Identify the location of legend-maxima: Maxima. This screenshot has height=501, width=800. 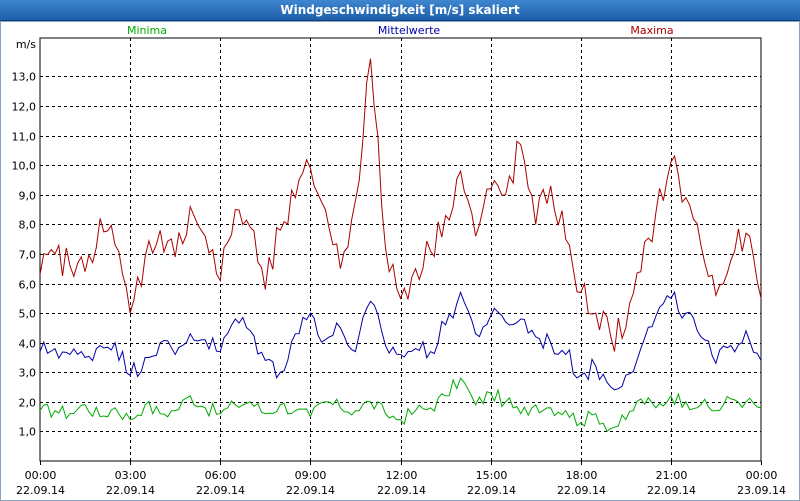
(651, 30).